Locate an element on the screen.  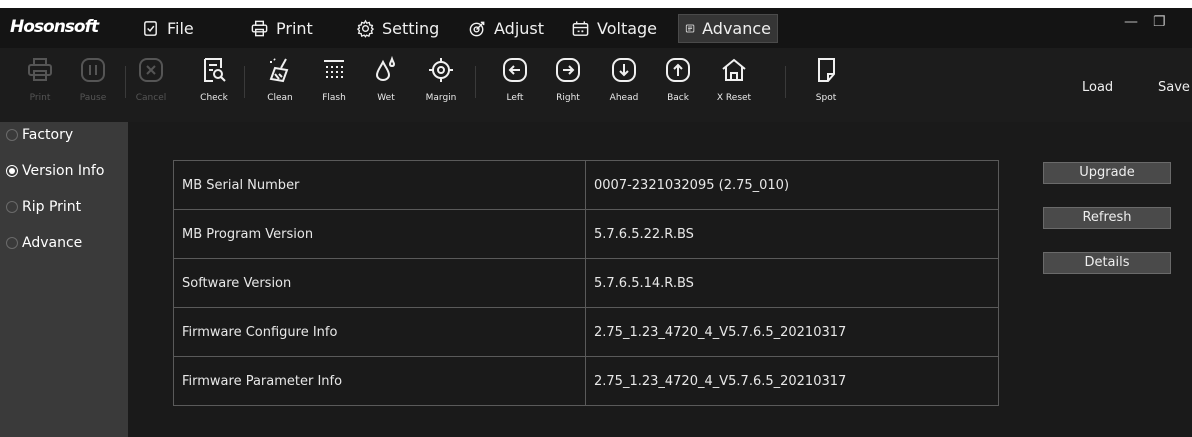
sidebar-item-advance: Advance is located at coordinates (64, 243).